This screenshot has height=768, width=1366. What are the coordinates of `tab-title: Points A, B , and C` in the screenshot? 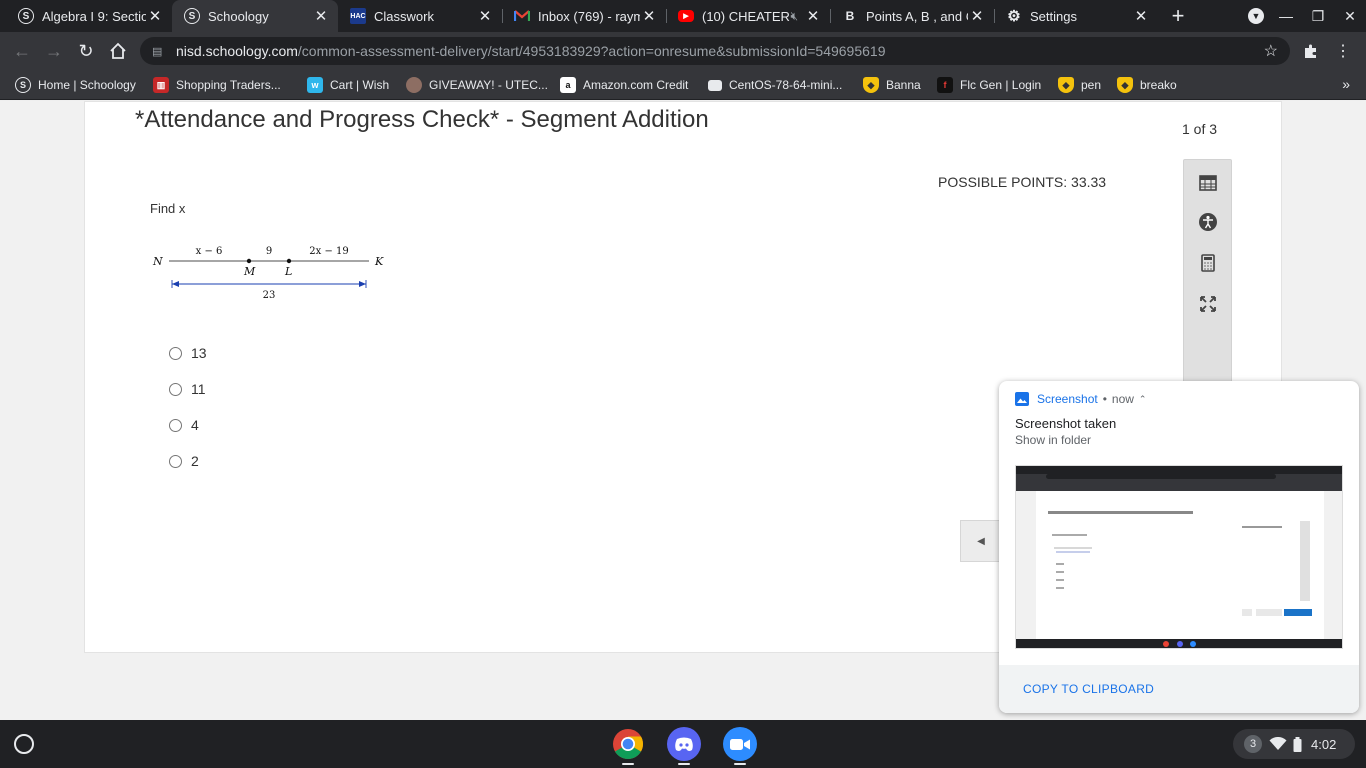 It's located at (917, 16).